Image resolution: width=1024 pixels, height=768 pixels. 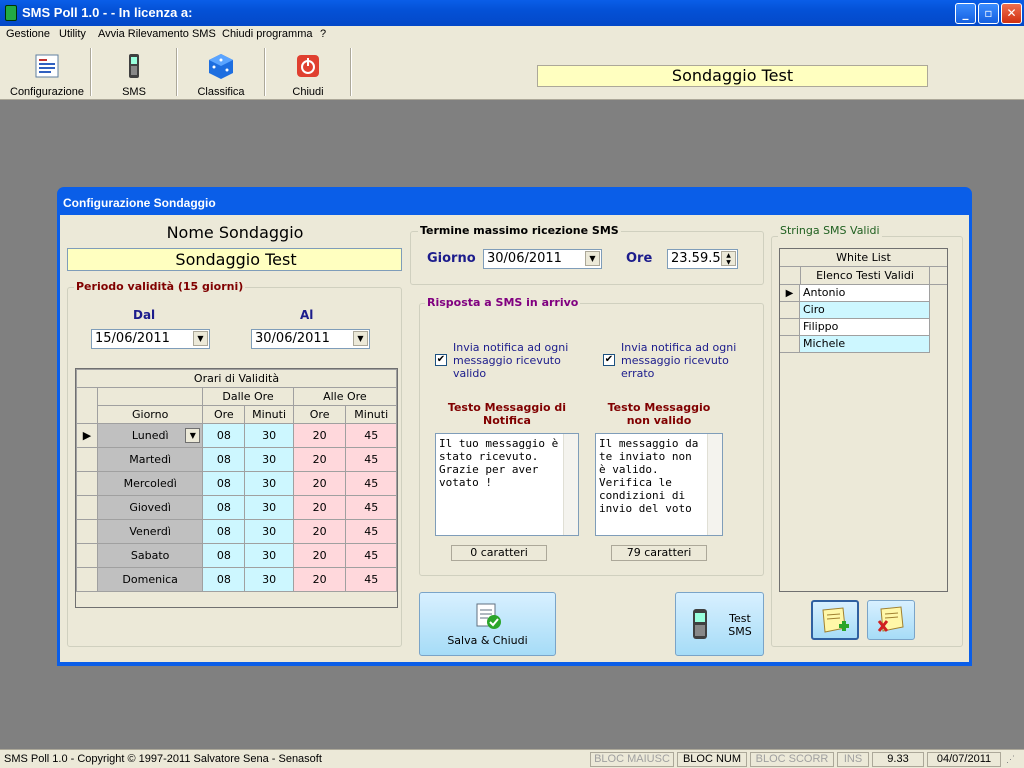 I want to click on whitelist-item: Antonio, so click(x=865, y=293).